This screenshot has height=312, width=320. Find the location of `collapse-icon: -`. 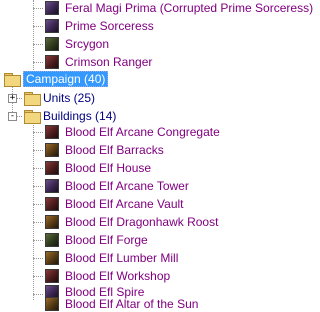

collapse-icon: - is located at coordinates (12, 116).